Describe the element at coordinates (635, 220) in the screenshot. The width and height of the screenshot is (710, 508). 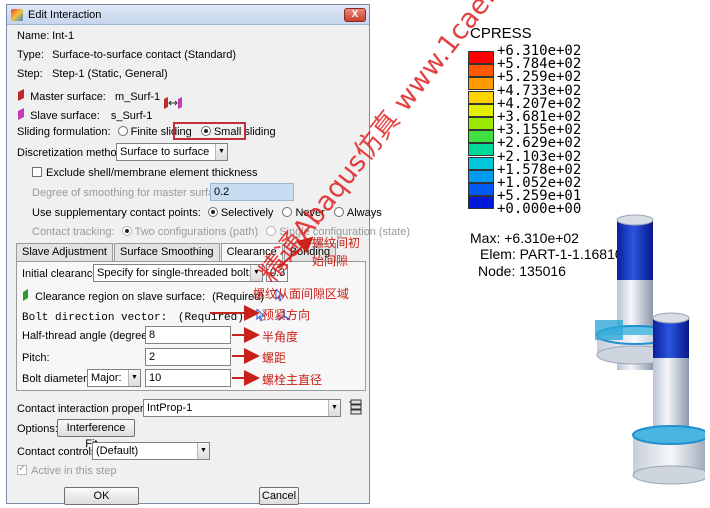
I see `back-bolt-top` at that location.